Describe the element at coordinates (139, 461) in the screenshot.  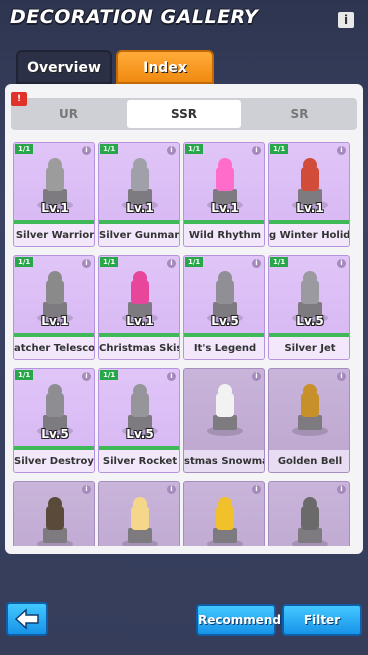
I see `decoration-name: Silver Rocket` at that location.